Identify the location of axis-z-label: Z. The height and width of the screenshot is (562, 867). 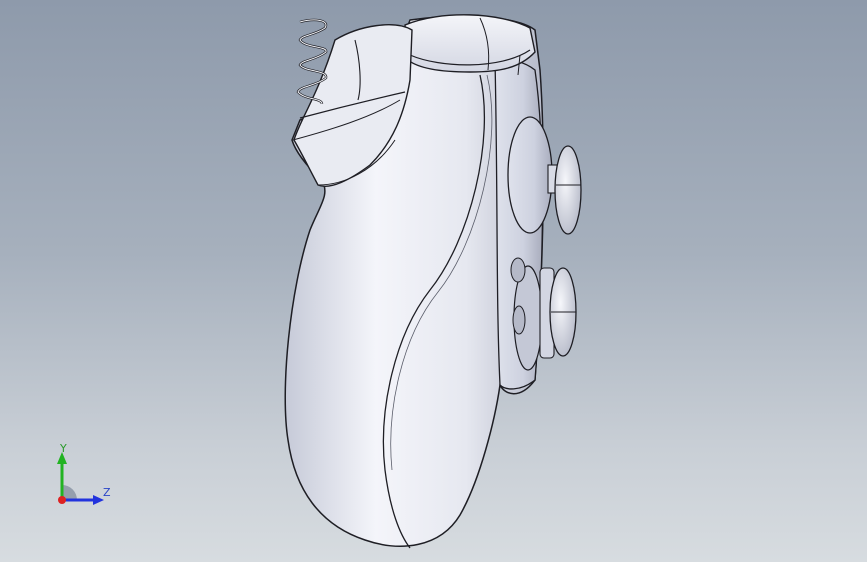
(107, 492).